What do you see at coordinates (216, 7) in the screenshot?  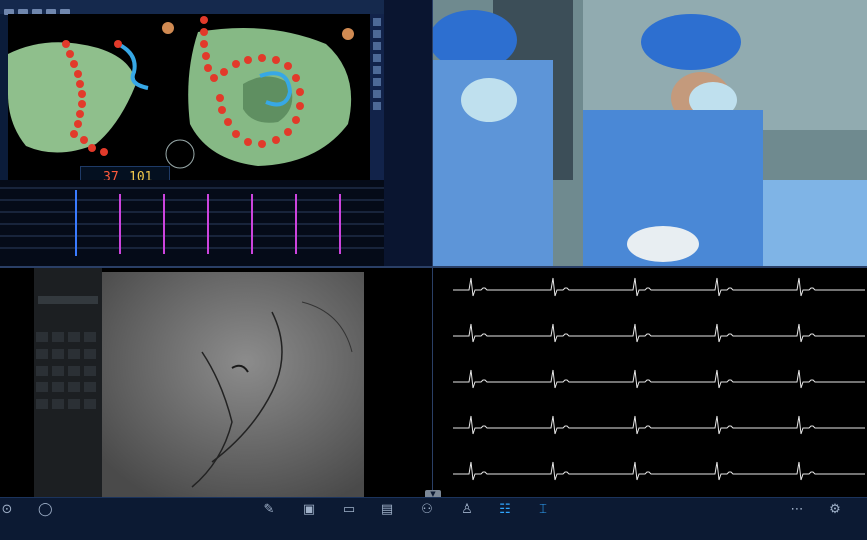 I see `mapping-toolbar` at bounding box center [216, 7].